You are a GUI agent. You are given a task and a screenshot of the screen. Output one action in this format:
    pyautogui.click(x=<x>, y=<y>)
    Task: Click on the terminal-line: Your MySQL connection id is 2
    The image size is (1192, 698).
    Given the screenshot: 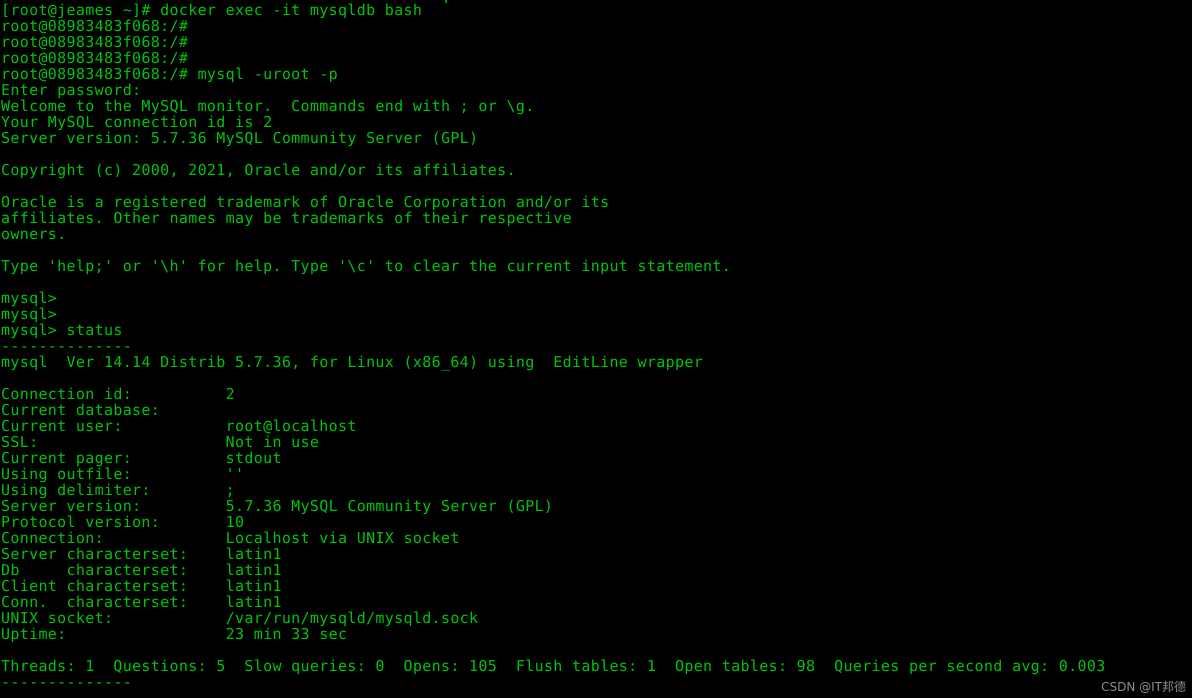 What is the action you would take?
    pyautogui.click(x=137, y=122)
    